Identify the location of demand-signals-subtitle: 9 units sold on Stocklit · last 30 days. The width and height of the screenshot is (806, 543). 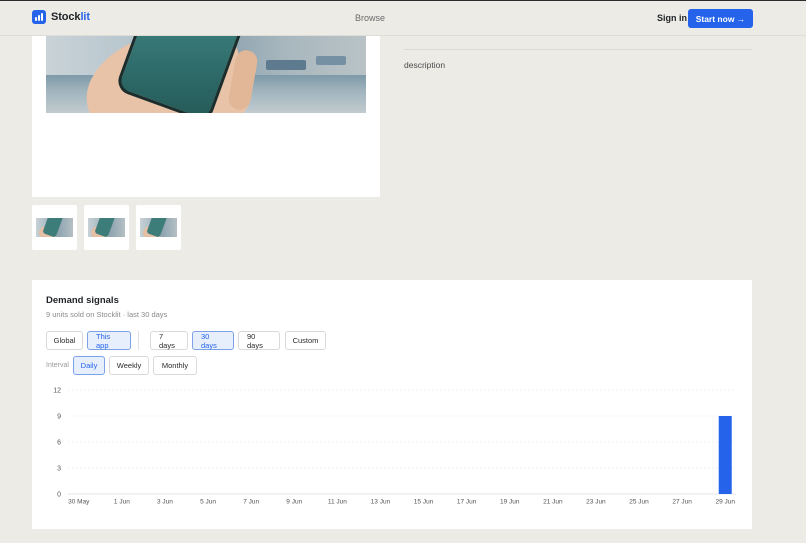
(107, 314).